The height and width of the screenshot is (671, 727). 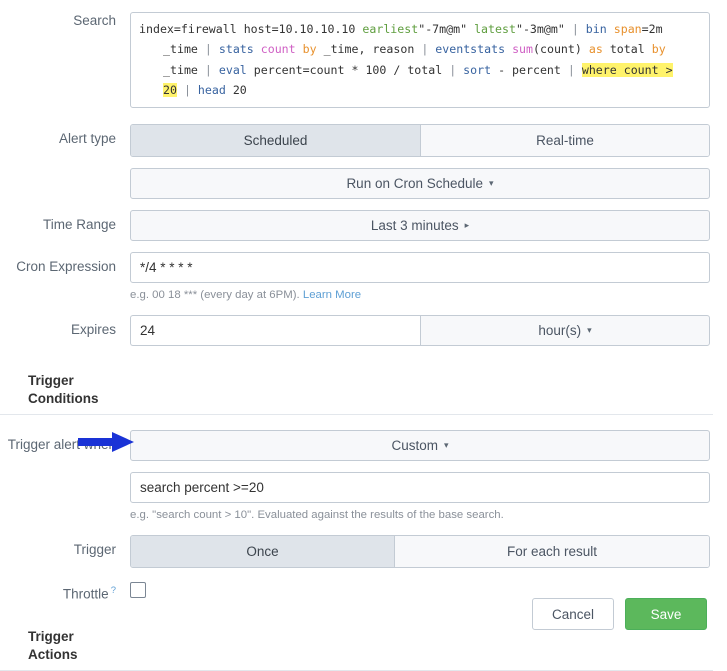 I want to click on row-expires: Expires hour(s) ▾, so click(x=363, y=324).